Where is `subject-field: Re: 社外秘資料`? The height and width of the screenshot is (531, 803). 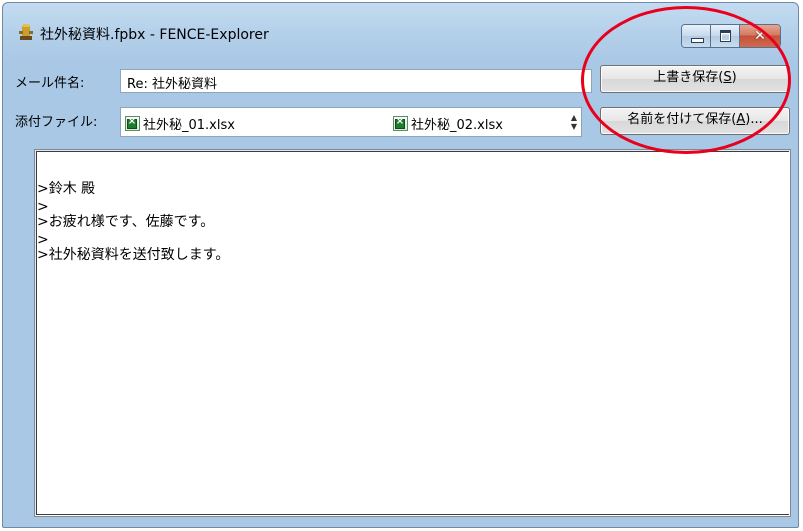 subject-field: Re: 社外秘資料 is located at coordinates (356, 81).